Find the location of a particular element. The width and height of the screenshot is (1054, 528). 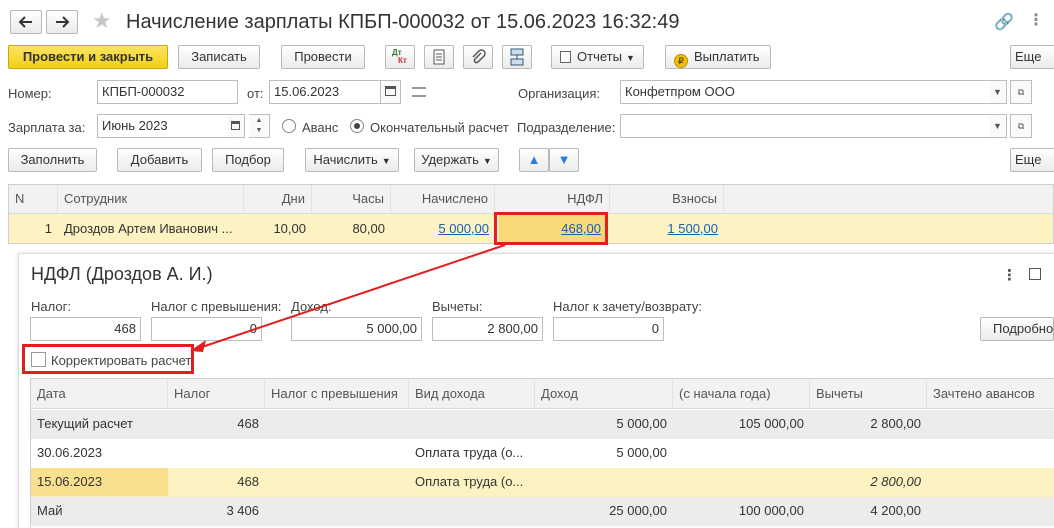

column-header: Налог с превышения is located at coordinates (337, 394).